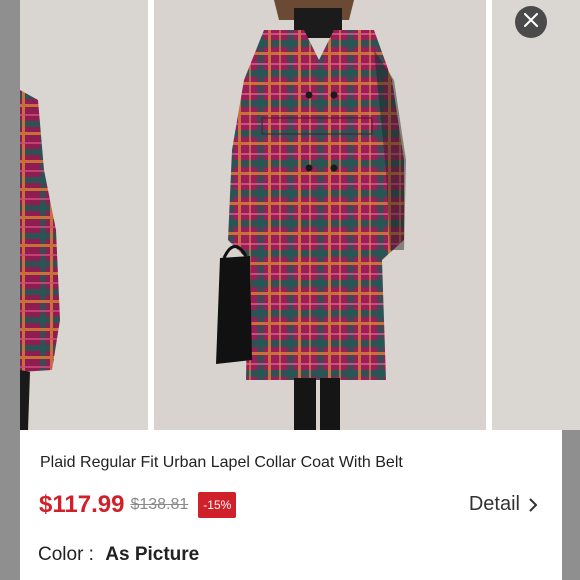  I want to click on discount-badge: -15%, so click(217, 505).